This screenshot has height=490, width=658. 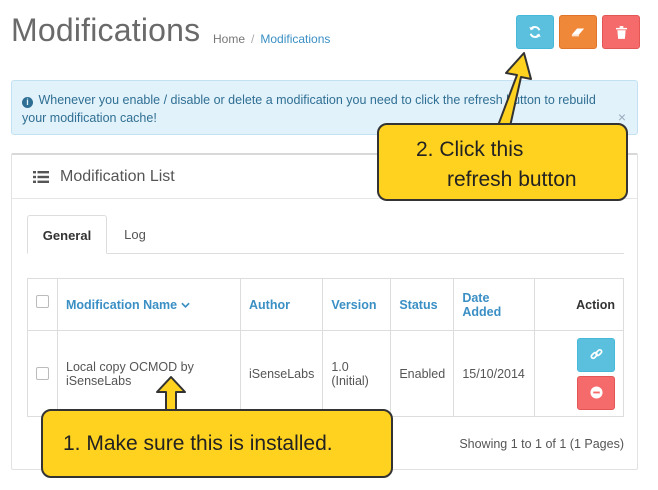 What do you see at coordinates (106, 30) in the screenshot?
I see `page-title: Modifications` at bounding box center [106, 30].